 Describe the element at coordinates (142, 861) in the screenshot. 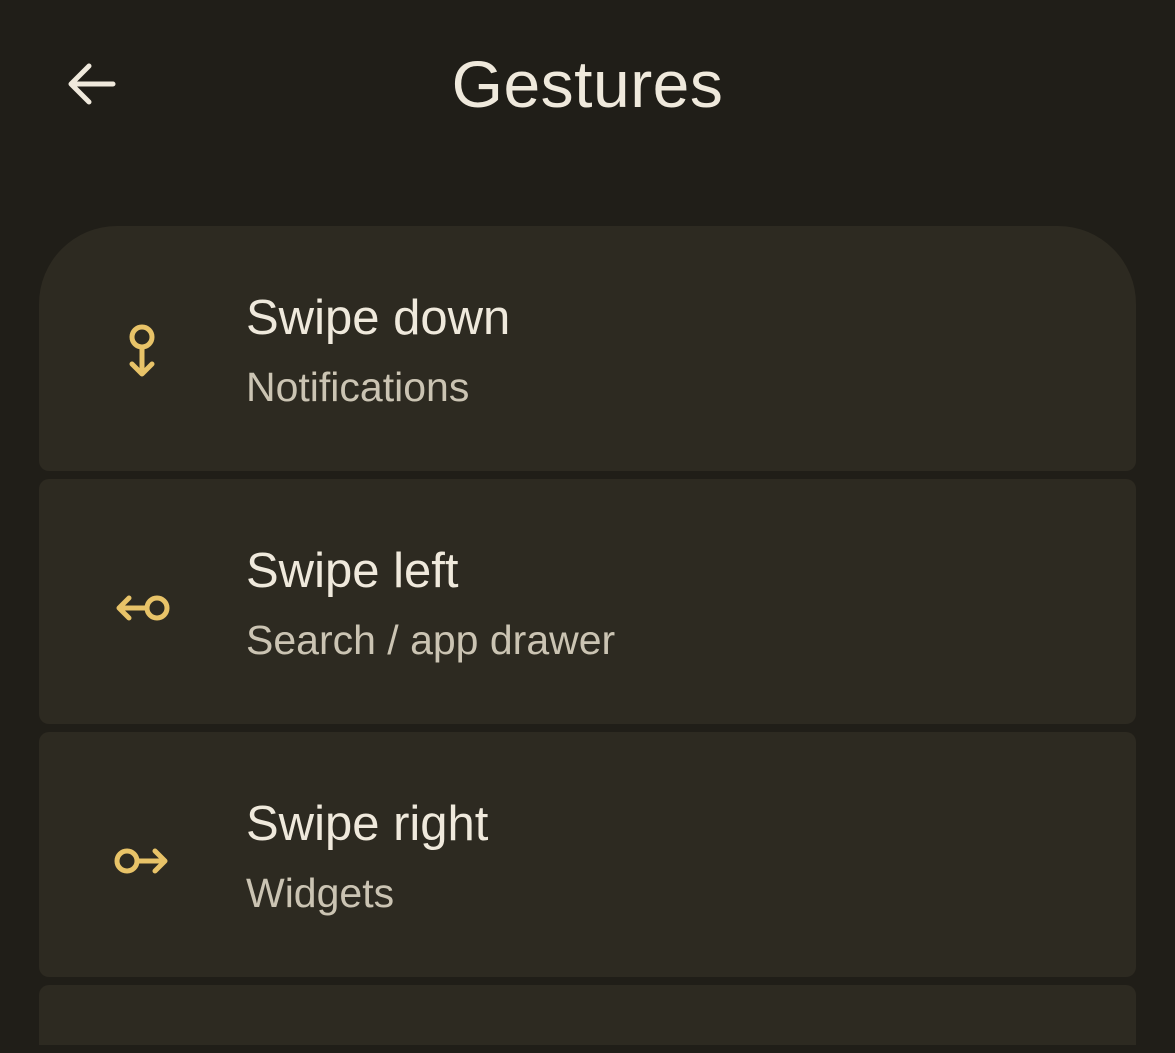

I see `swipe-right-icon` at that location.